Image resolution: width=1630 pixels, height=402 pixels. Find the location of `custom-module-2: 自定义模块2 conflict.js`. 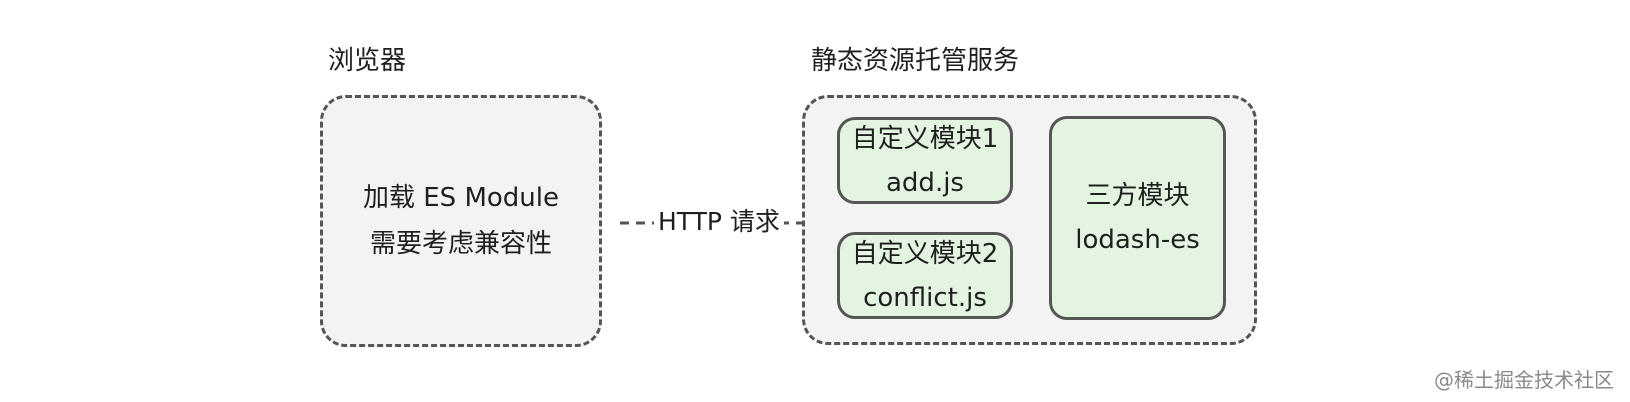

custom-module-2: 自定义模块2 conflict.js is located at coordinates (925, 275).